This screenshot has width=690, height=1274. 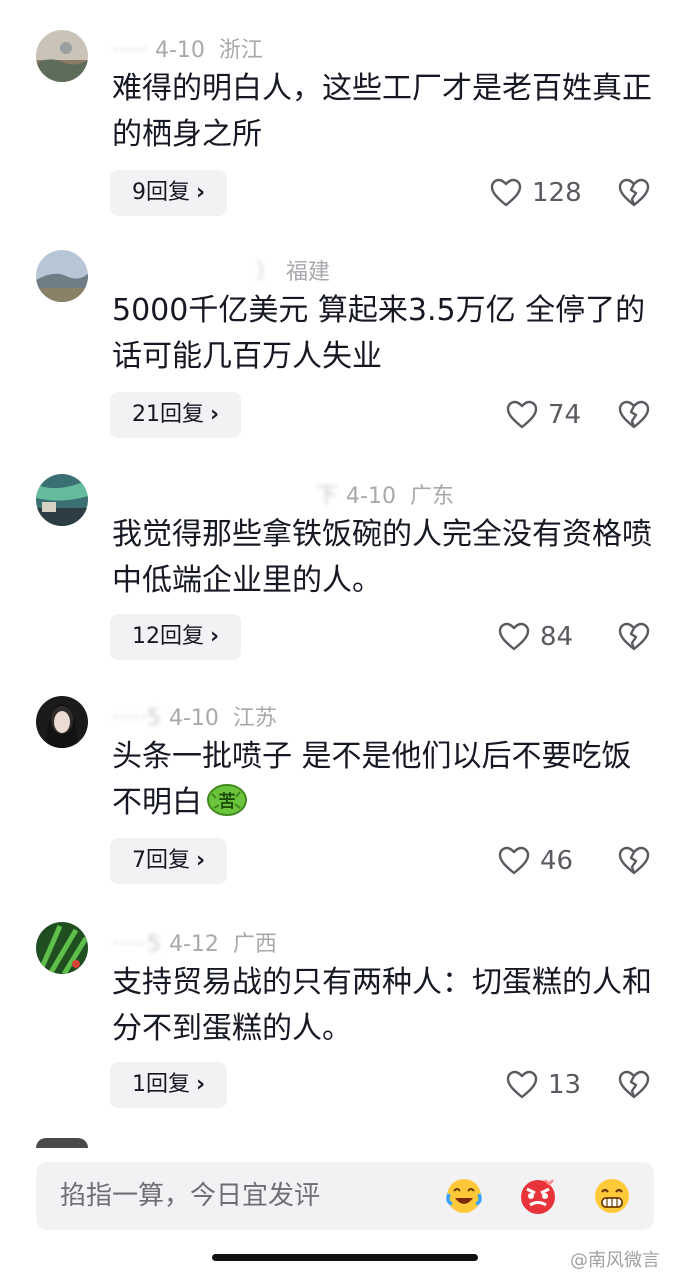 What do you see at coordinates (168, 414) in the screenshot?
I see `reply-count: 21回复` at bounding box center [168, 414].